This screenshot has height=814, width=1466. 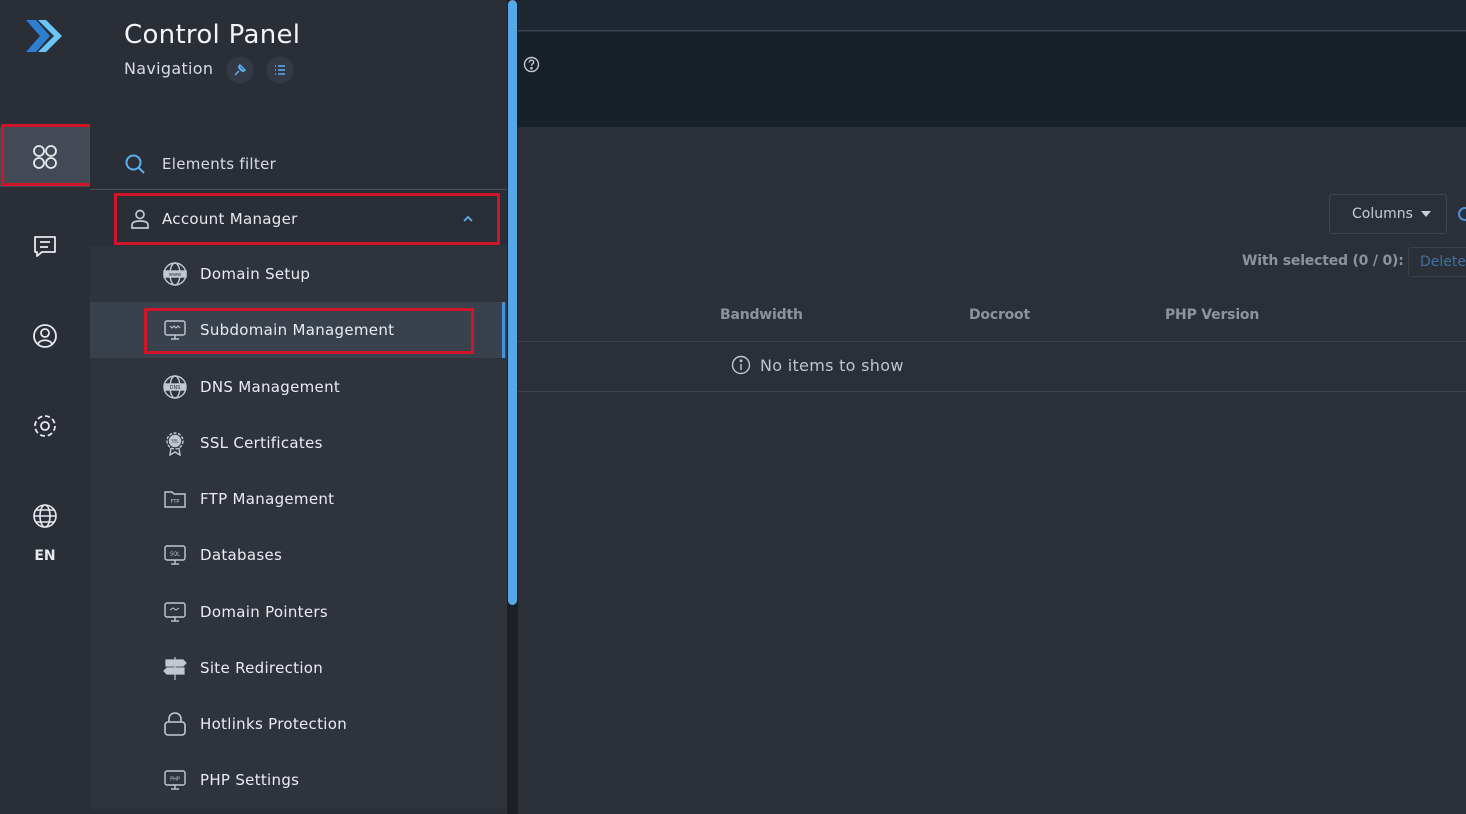 I want to click on rail-apps-highlight, so click(x=46, y=155).